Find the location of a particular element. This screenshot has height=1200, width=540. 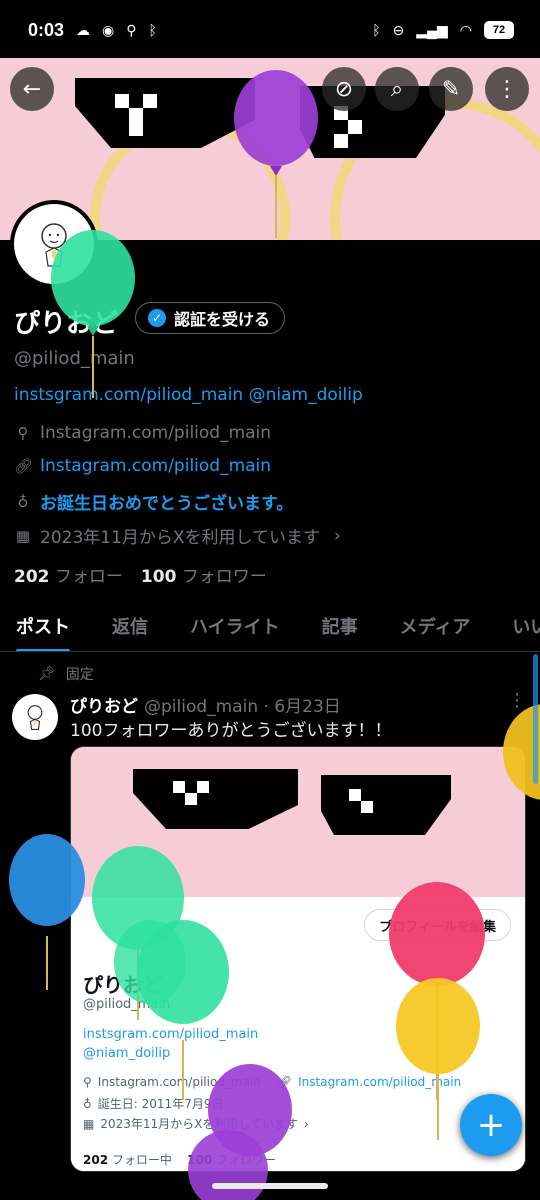

post-avatar-drawing is located at coordinates (35, 718).